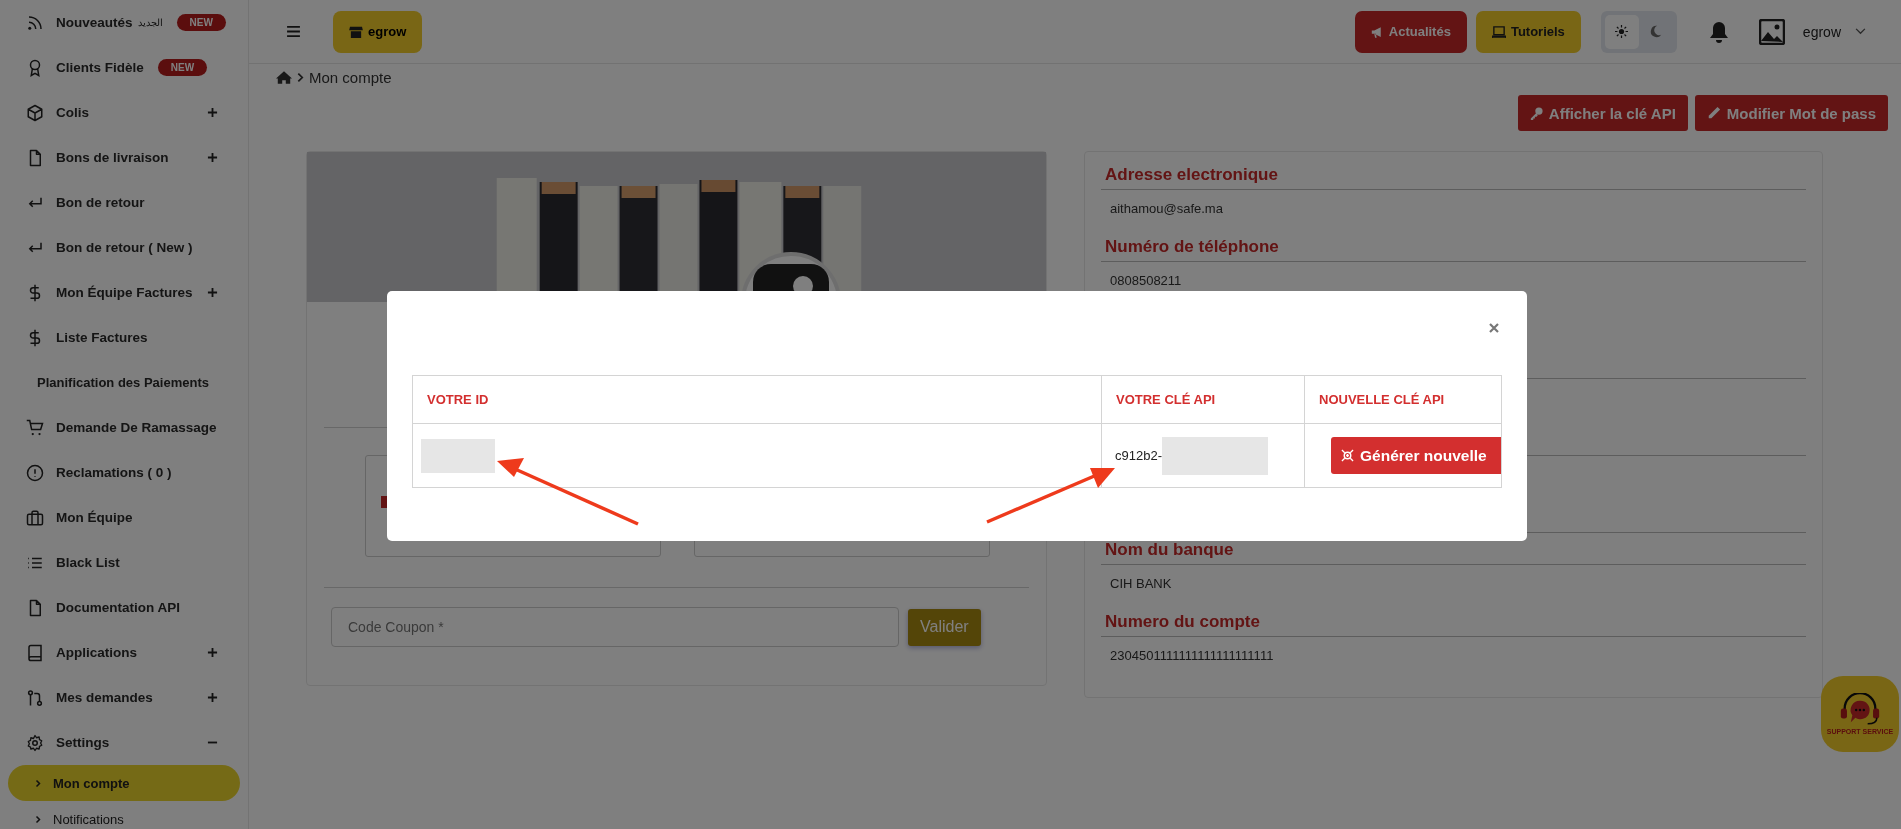 The height and width of the screenshot is (829, 1901). I want to click on image-icon, so click(1771, 31).